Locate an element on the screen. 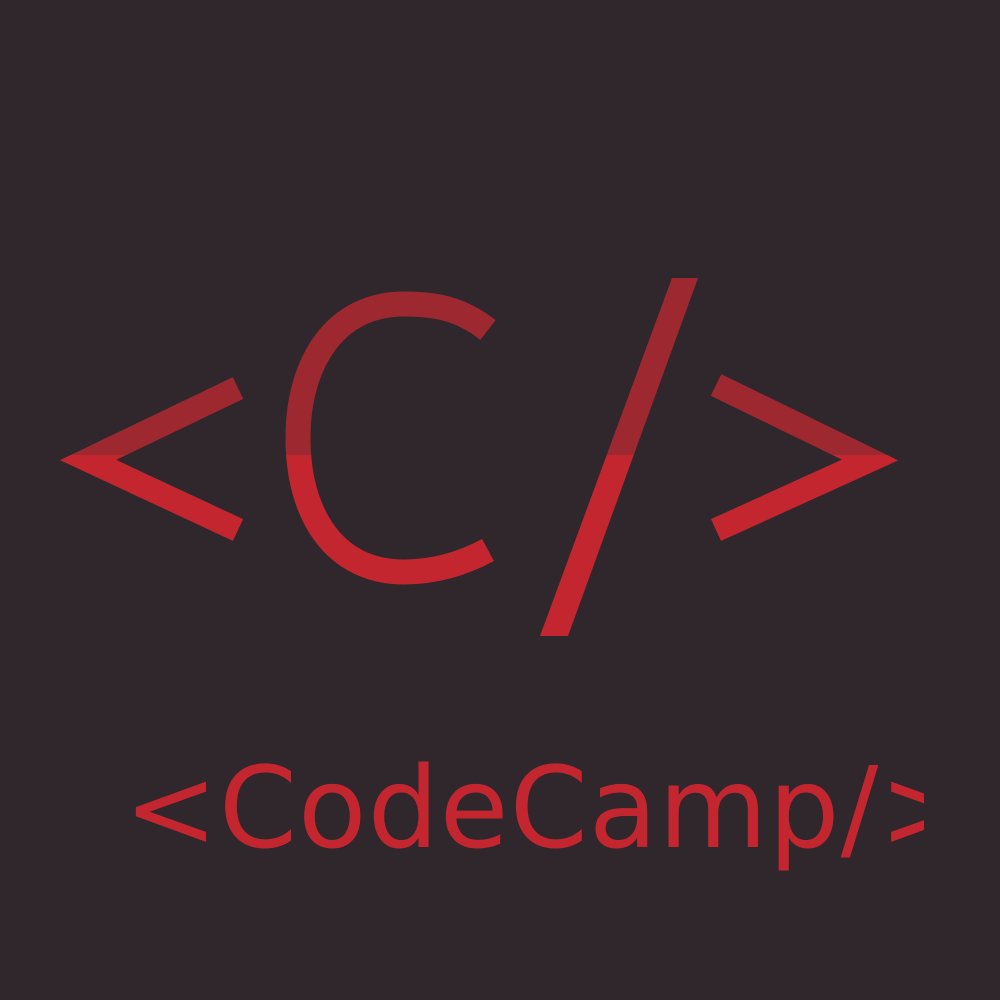 The height and width of the screenshot is (1000, 1000). greater-than-glyph is located at coordinates (804, 457).